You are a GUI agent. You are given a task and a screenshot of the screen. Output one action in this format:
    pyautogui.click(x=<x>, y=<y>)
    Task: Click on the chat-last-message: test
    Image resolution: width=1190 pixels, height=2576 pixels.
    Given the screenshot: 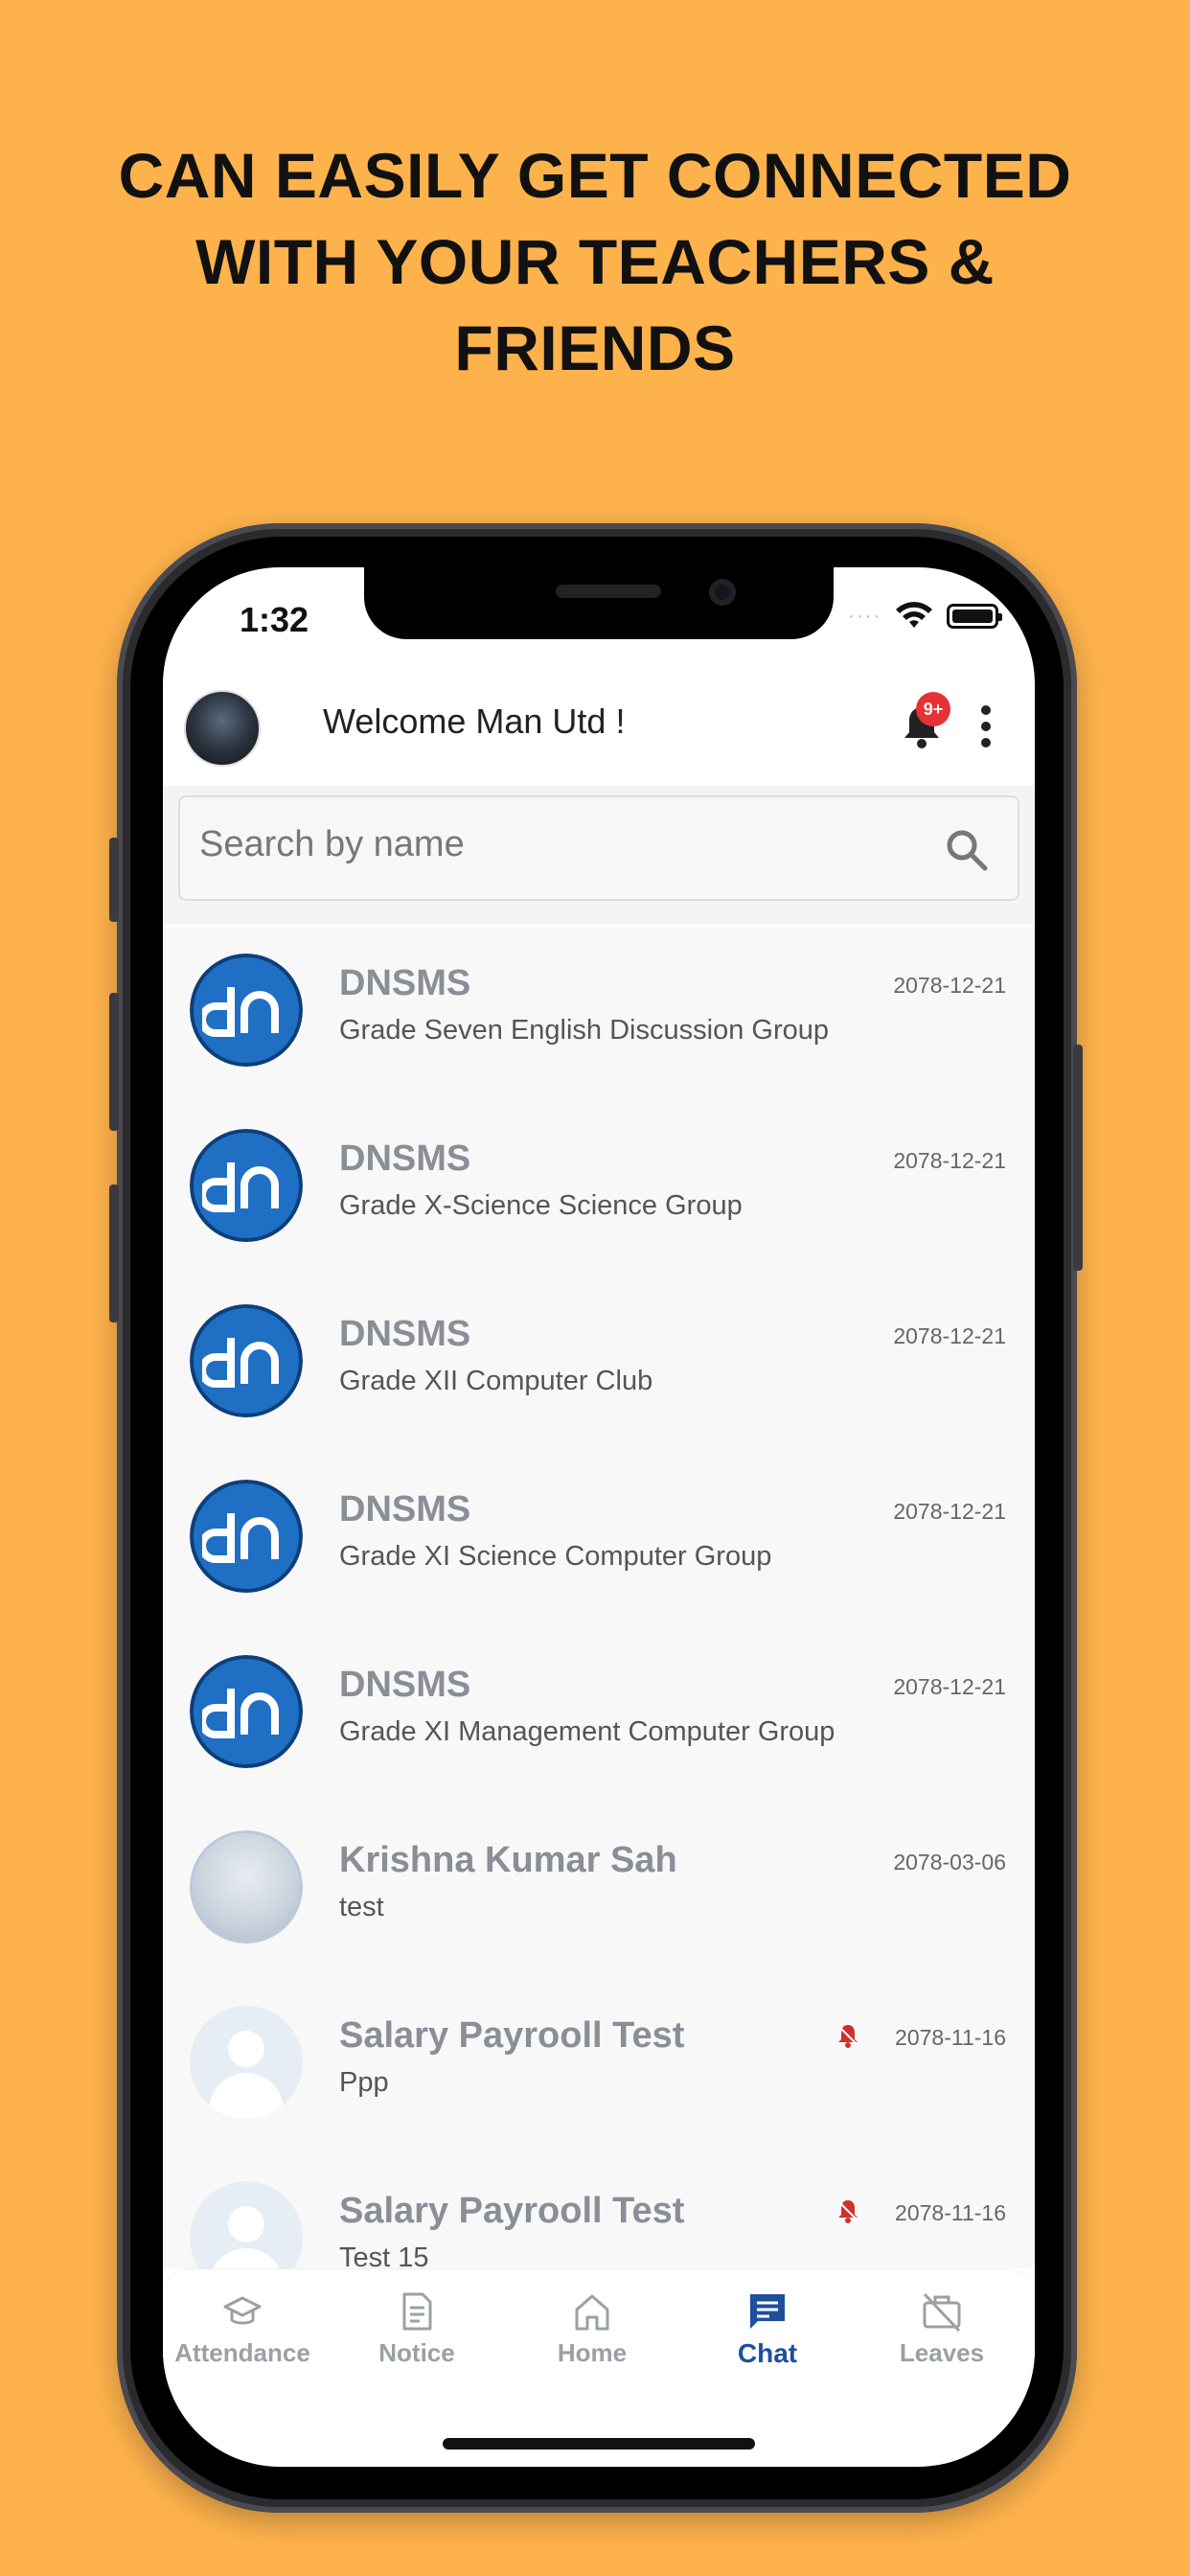 What is the action you would take?
    pyautogui.click(x=362, y=1907)
    